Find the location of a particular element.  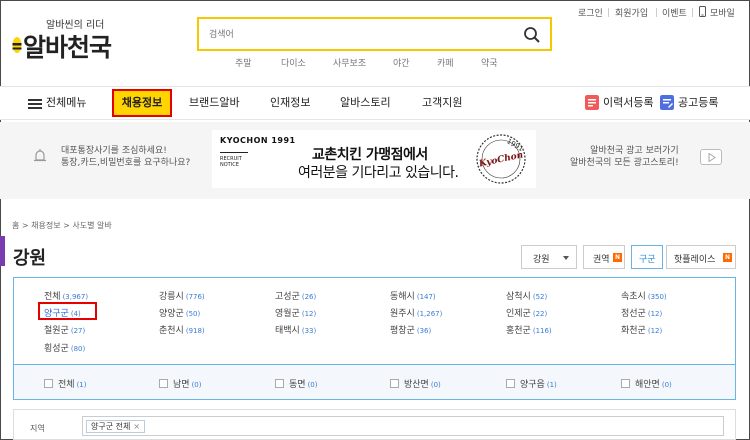

district-name: 동해시 is located at coordinates (402, 297).